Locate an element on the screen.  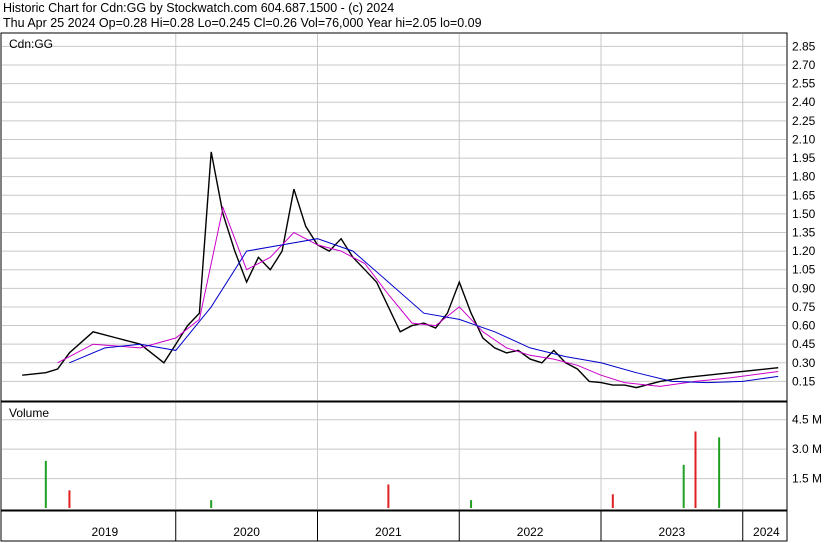
y-tick-label: 2.70 is located at coordinates (804, 65).